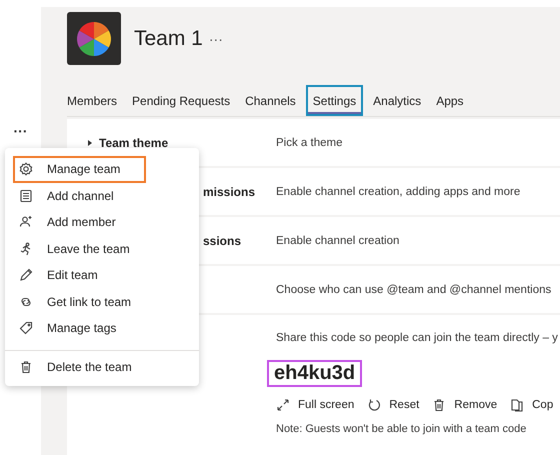 The width and height of the screenshot is (560, 455). What do you see at coordinates (168, 38) in the screenshot?
I see `team-name: Team 1` at bounding box center [168, 38].